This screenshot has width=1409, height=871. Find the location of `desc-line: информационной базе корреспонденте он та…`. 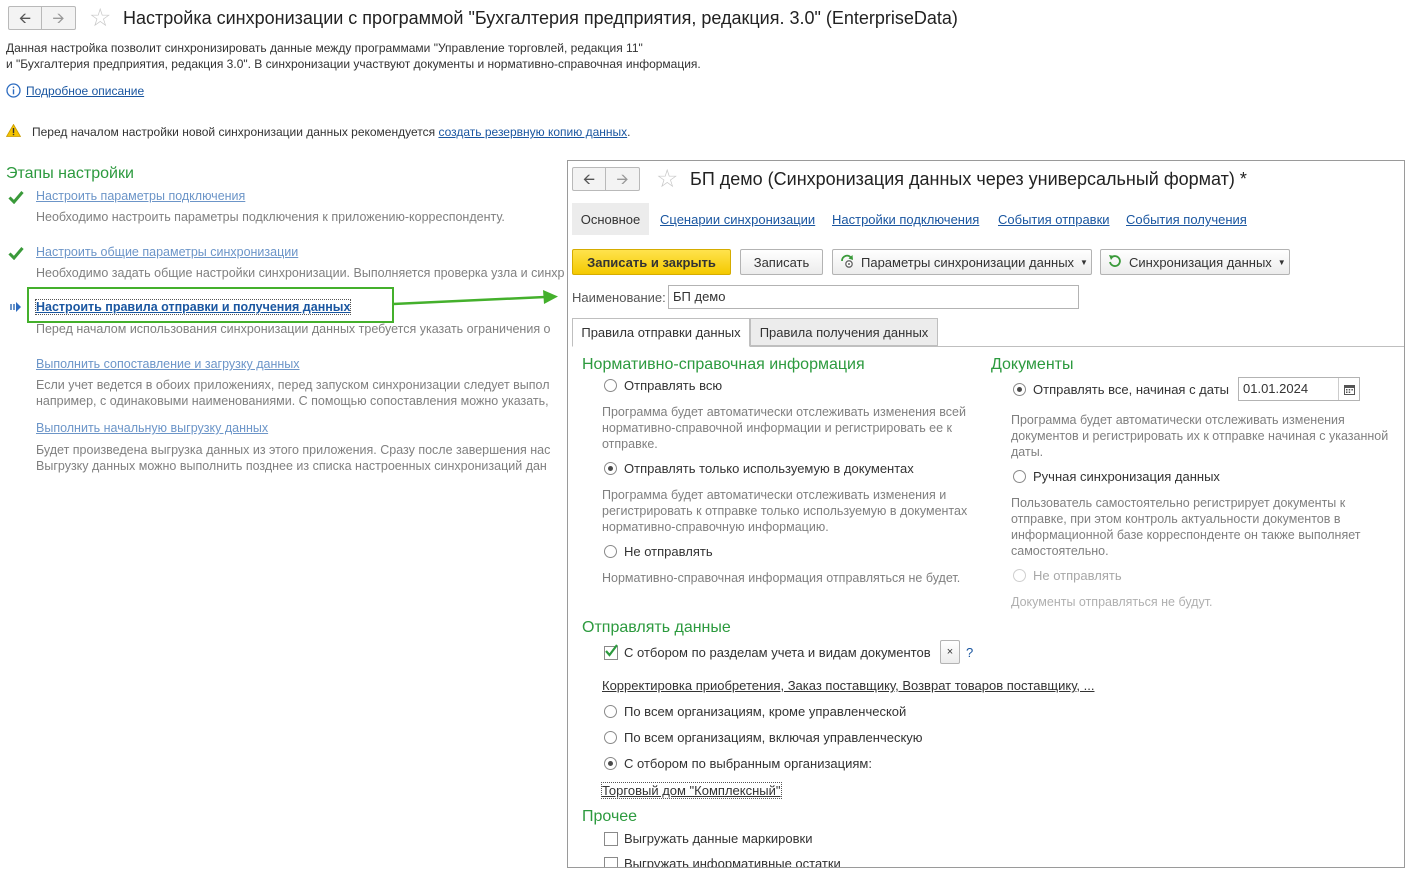

desc-line: информационной базе корреспонденте он та… is located at coordinates (1186, 535).